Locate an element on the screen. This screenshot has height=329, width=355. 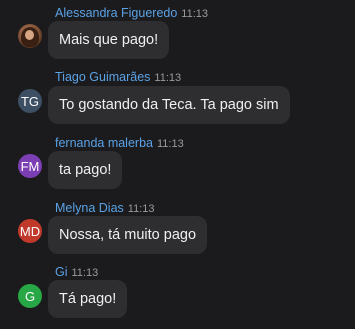
message-text: To gostando da Teca. Ta pago sim is located at coordinates (169, 105).